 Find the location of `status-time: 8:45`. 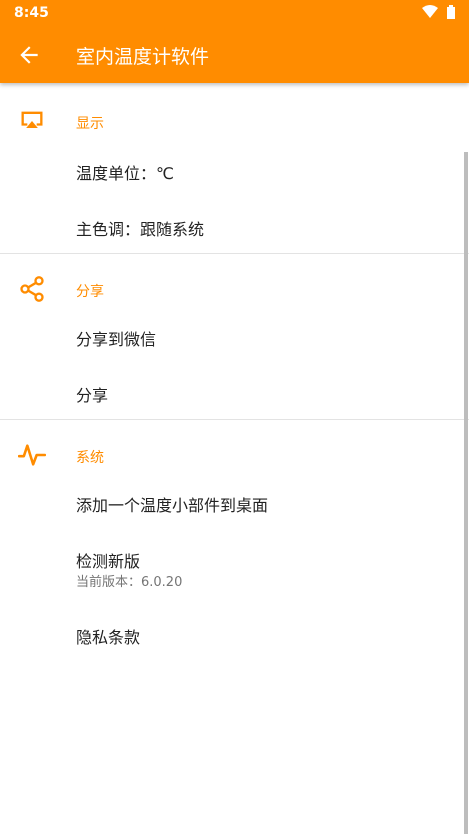

status-time: 8:45 is located at coordinates (31, 13).